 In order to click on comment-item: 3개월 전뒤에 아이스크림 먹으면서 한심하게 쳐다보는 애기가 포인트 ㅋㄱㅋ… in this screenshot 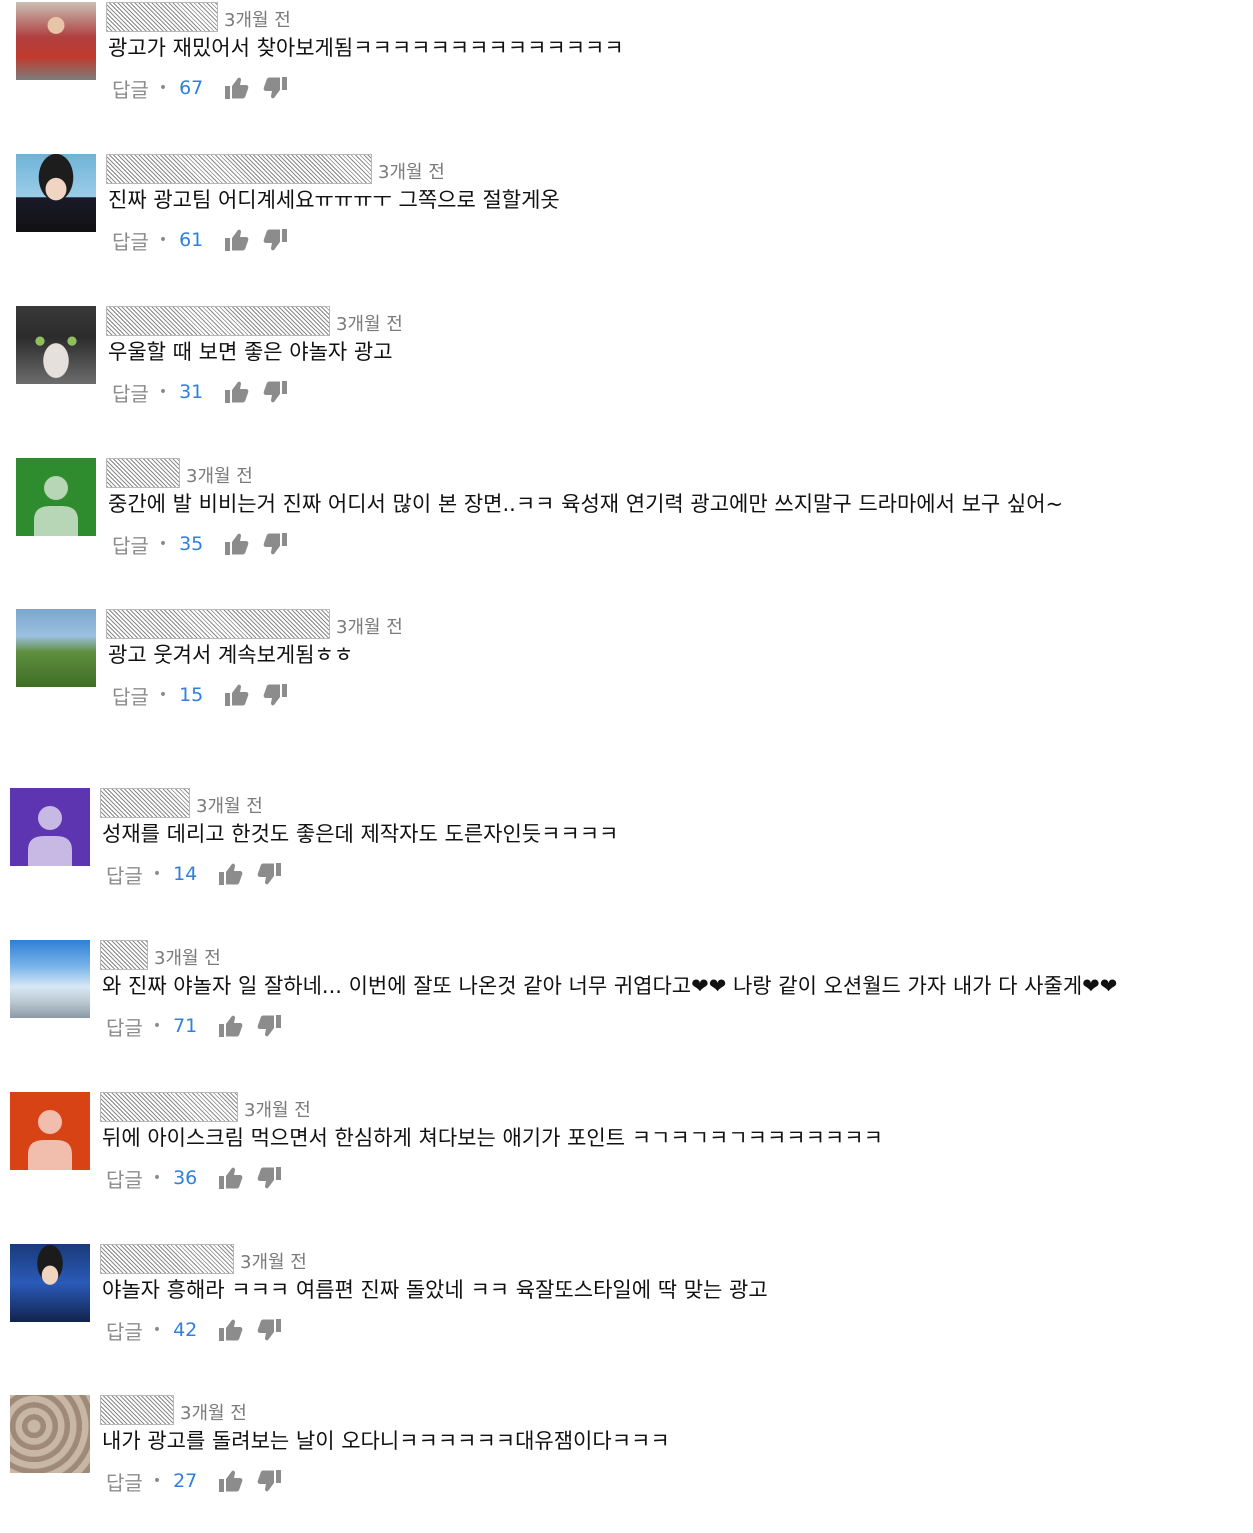, I will do `click(626, 1160)`.